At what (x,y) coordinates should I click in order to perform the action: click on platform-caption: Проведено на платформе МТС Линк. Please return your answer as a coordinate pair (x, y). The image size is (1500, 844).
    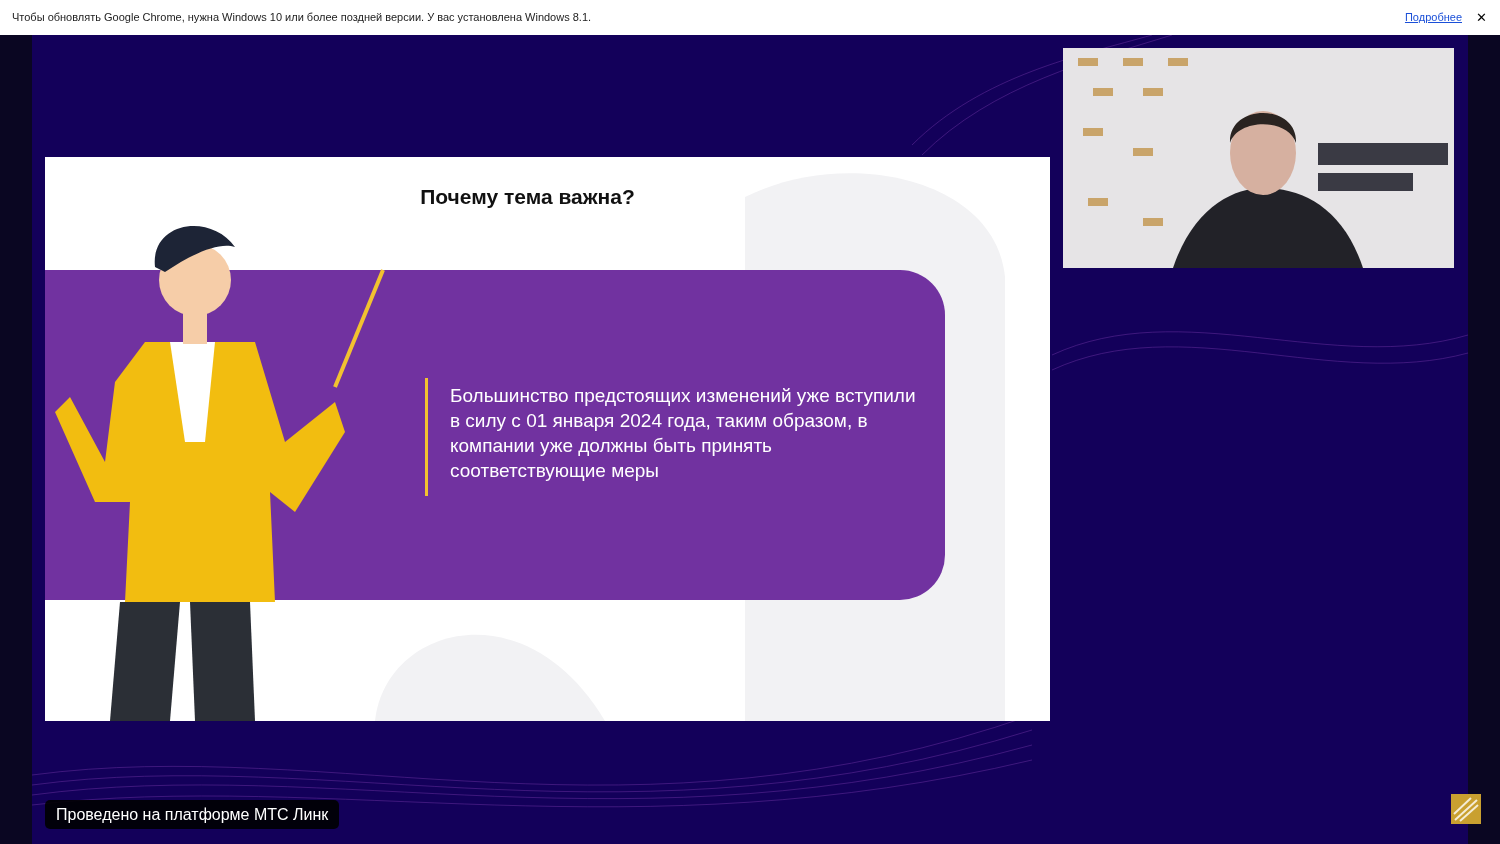
    Looking at the image, I should click on (192, 814).